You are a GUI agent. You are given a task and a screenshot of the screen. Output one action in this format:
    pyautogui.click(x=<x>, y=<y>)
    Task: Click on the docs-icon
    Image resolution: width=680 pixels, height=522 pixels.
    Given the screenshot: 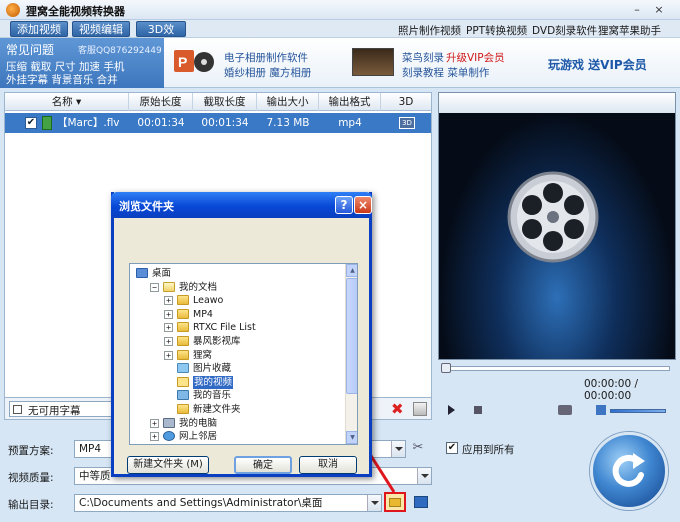 What is the action you would take?
    pyautogui.click(x=169, y=286)
    